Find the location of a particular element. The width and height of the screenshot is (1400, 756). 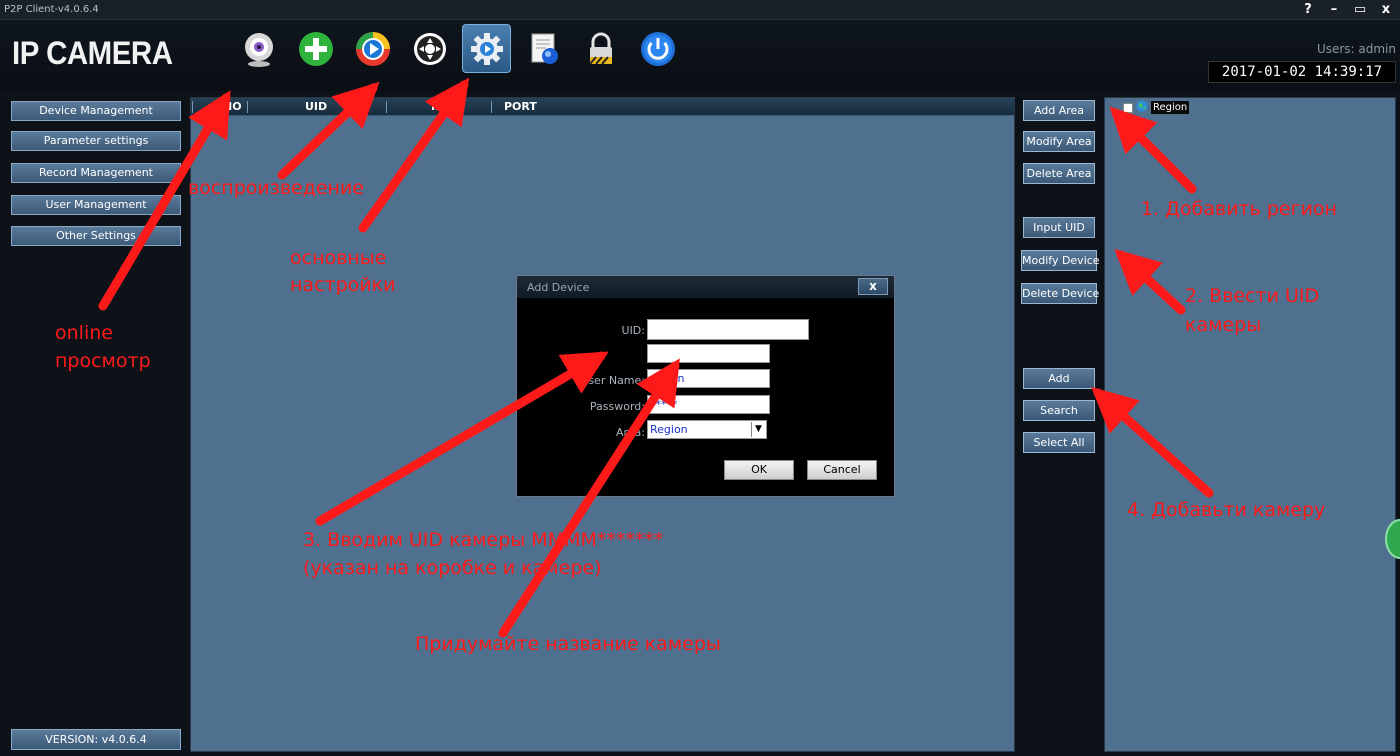

arrow-playback is located at coordinates (328, 130).